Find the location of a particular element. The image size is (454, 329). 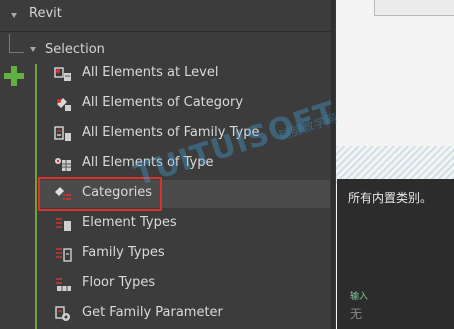

item-label: All Elements of Type is located at coordinates (148, 162).